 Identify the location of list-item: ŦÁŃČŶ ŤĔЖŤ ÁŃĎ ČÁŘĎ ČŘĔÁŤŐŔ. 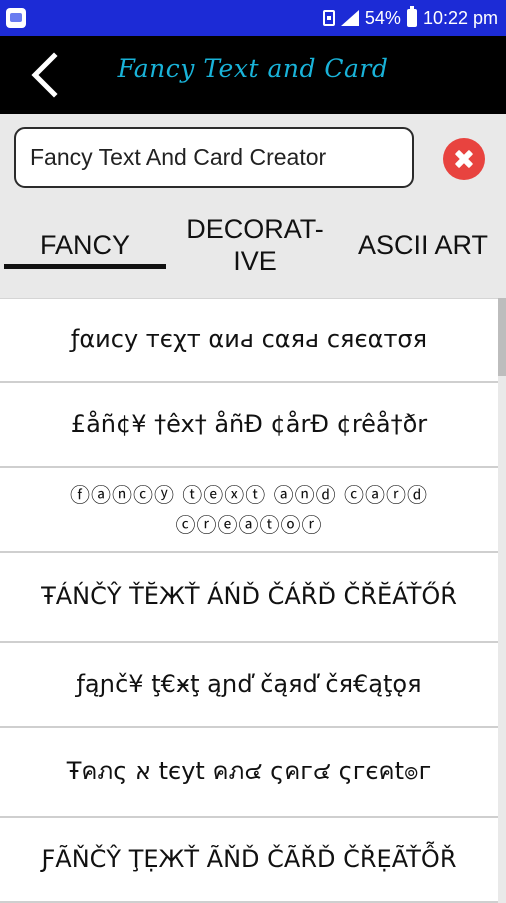
(249, 598).